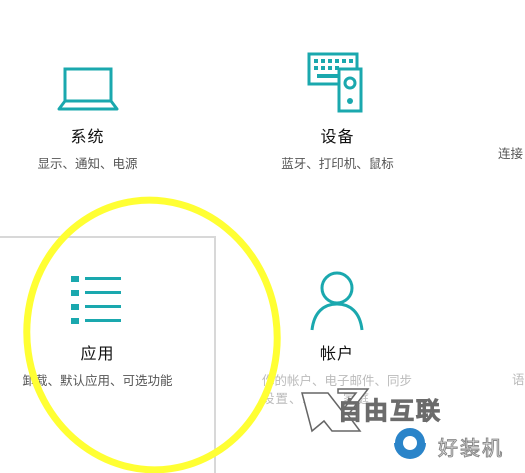 This screenshot has height=473, width=525. What do you see at coordinates (336, 353) in the screenshot?
I see `tile-accounts-title: 帐户` at bounding box center [336, 353].